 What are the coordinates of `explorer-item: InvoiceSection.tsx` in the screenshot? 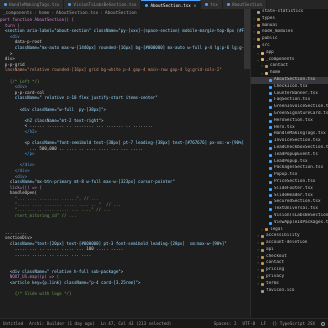 It's located at (289, 141).